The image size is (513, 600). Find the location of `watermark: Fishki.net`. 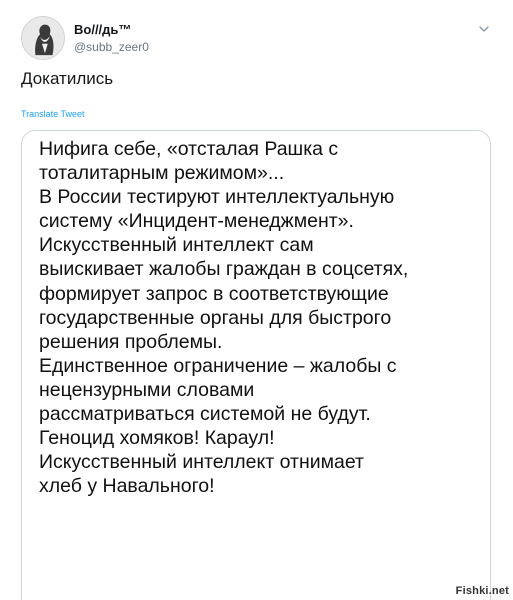

watermark: Fishki.net is located at coordinates (482, 591).